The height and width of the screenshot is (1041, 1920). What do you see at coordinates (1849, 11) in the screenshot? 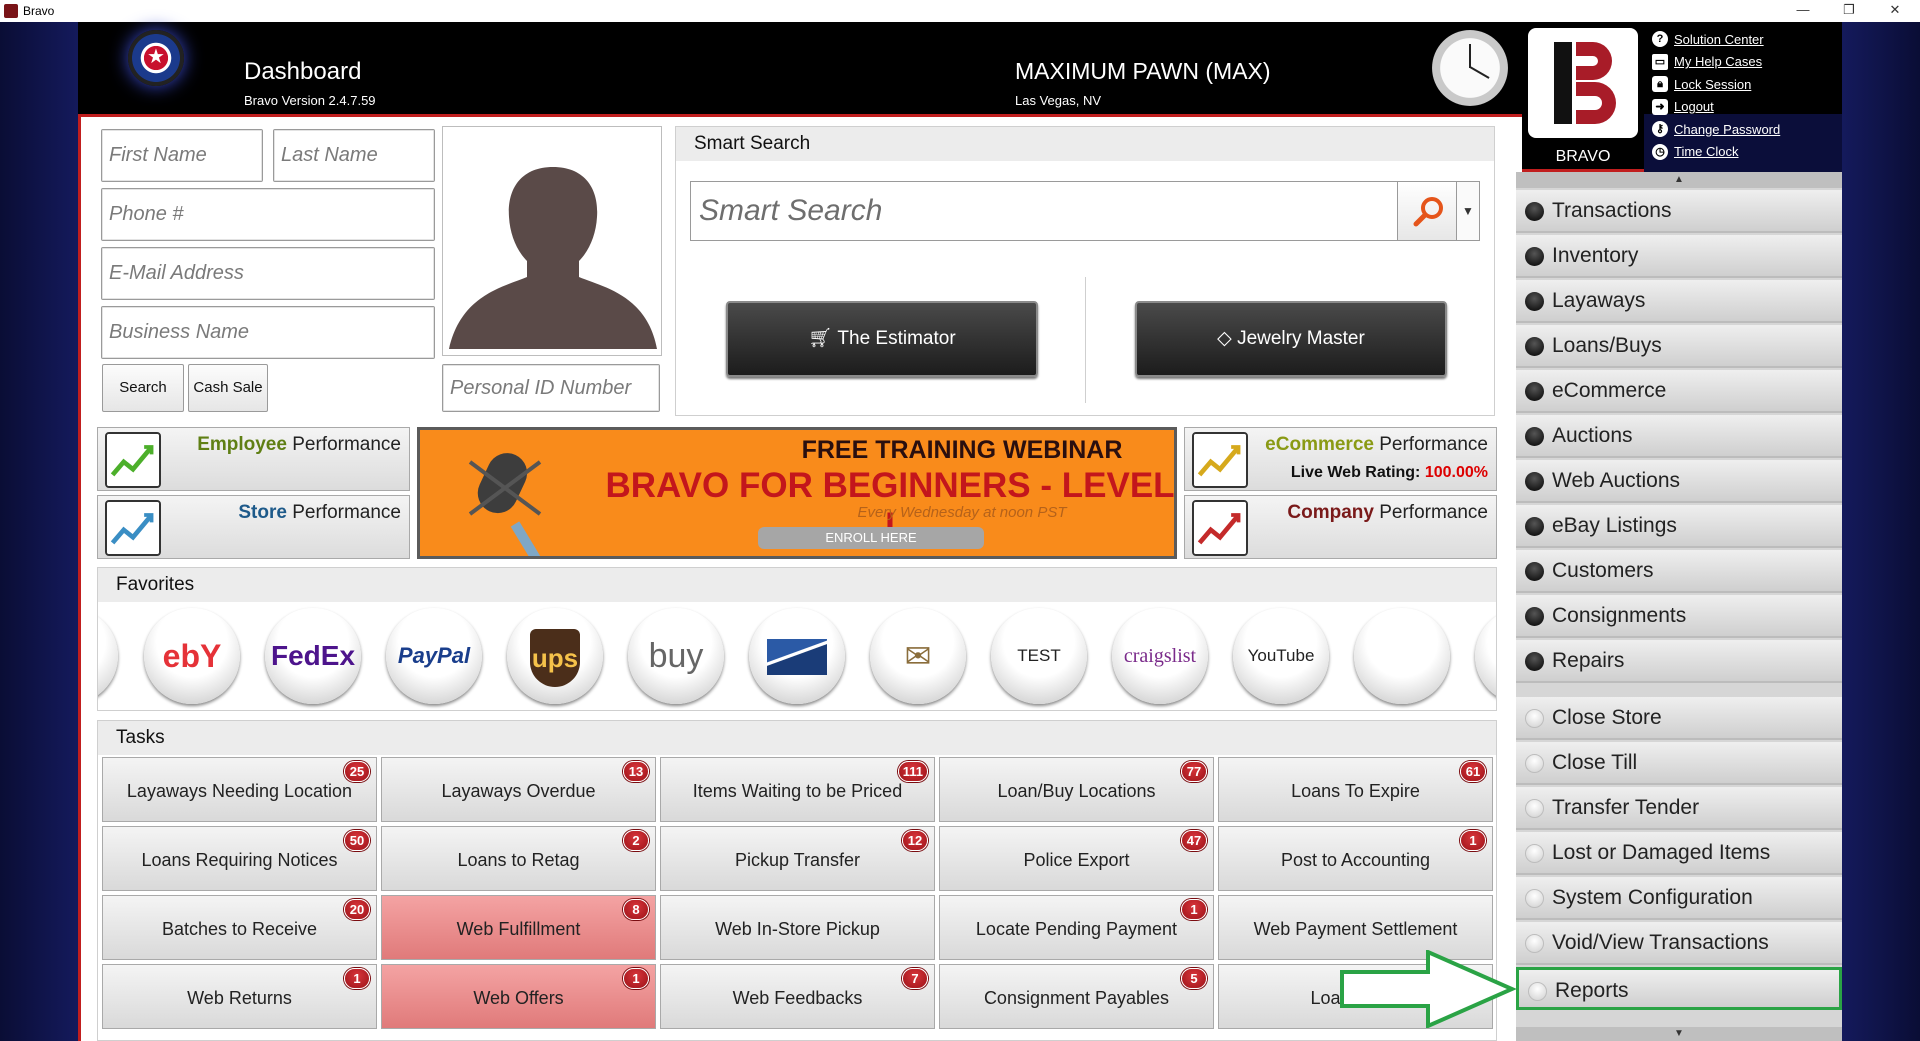
I see `restore-button: ❐` at bounding box center [1849, 11].